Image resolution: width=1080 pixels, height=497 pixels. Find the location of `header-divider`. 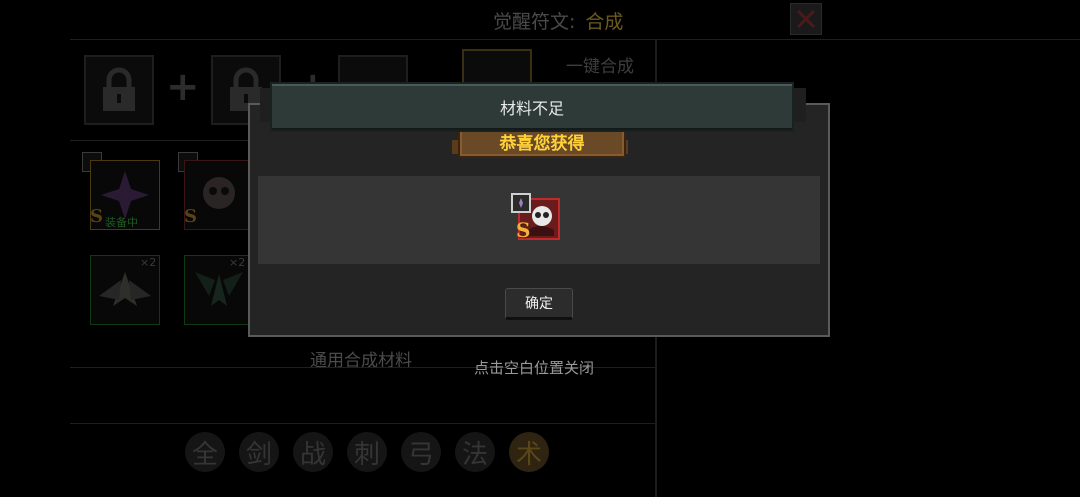

header-divider is located at coordinates (575, 39).